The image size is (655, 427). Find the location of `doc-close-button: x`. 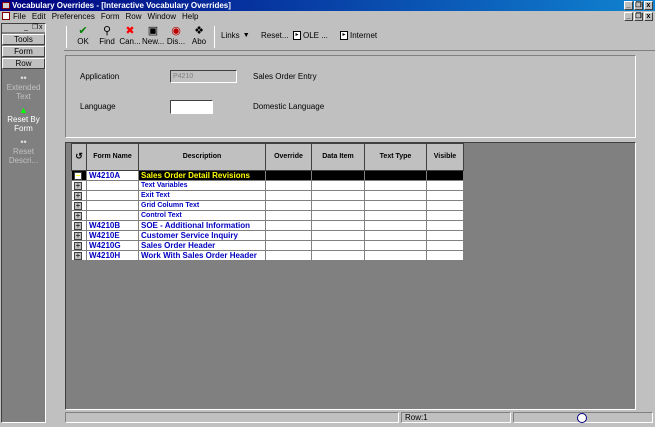

doc-close-button: x is located at coordinates (648, 16).